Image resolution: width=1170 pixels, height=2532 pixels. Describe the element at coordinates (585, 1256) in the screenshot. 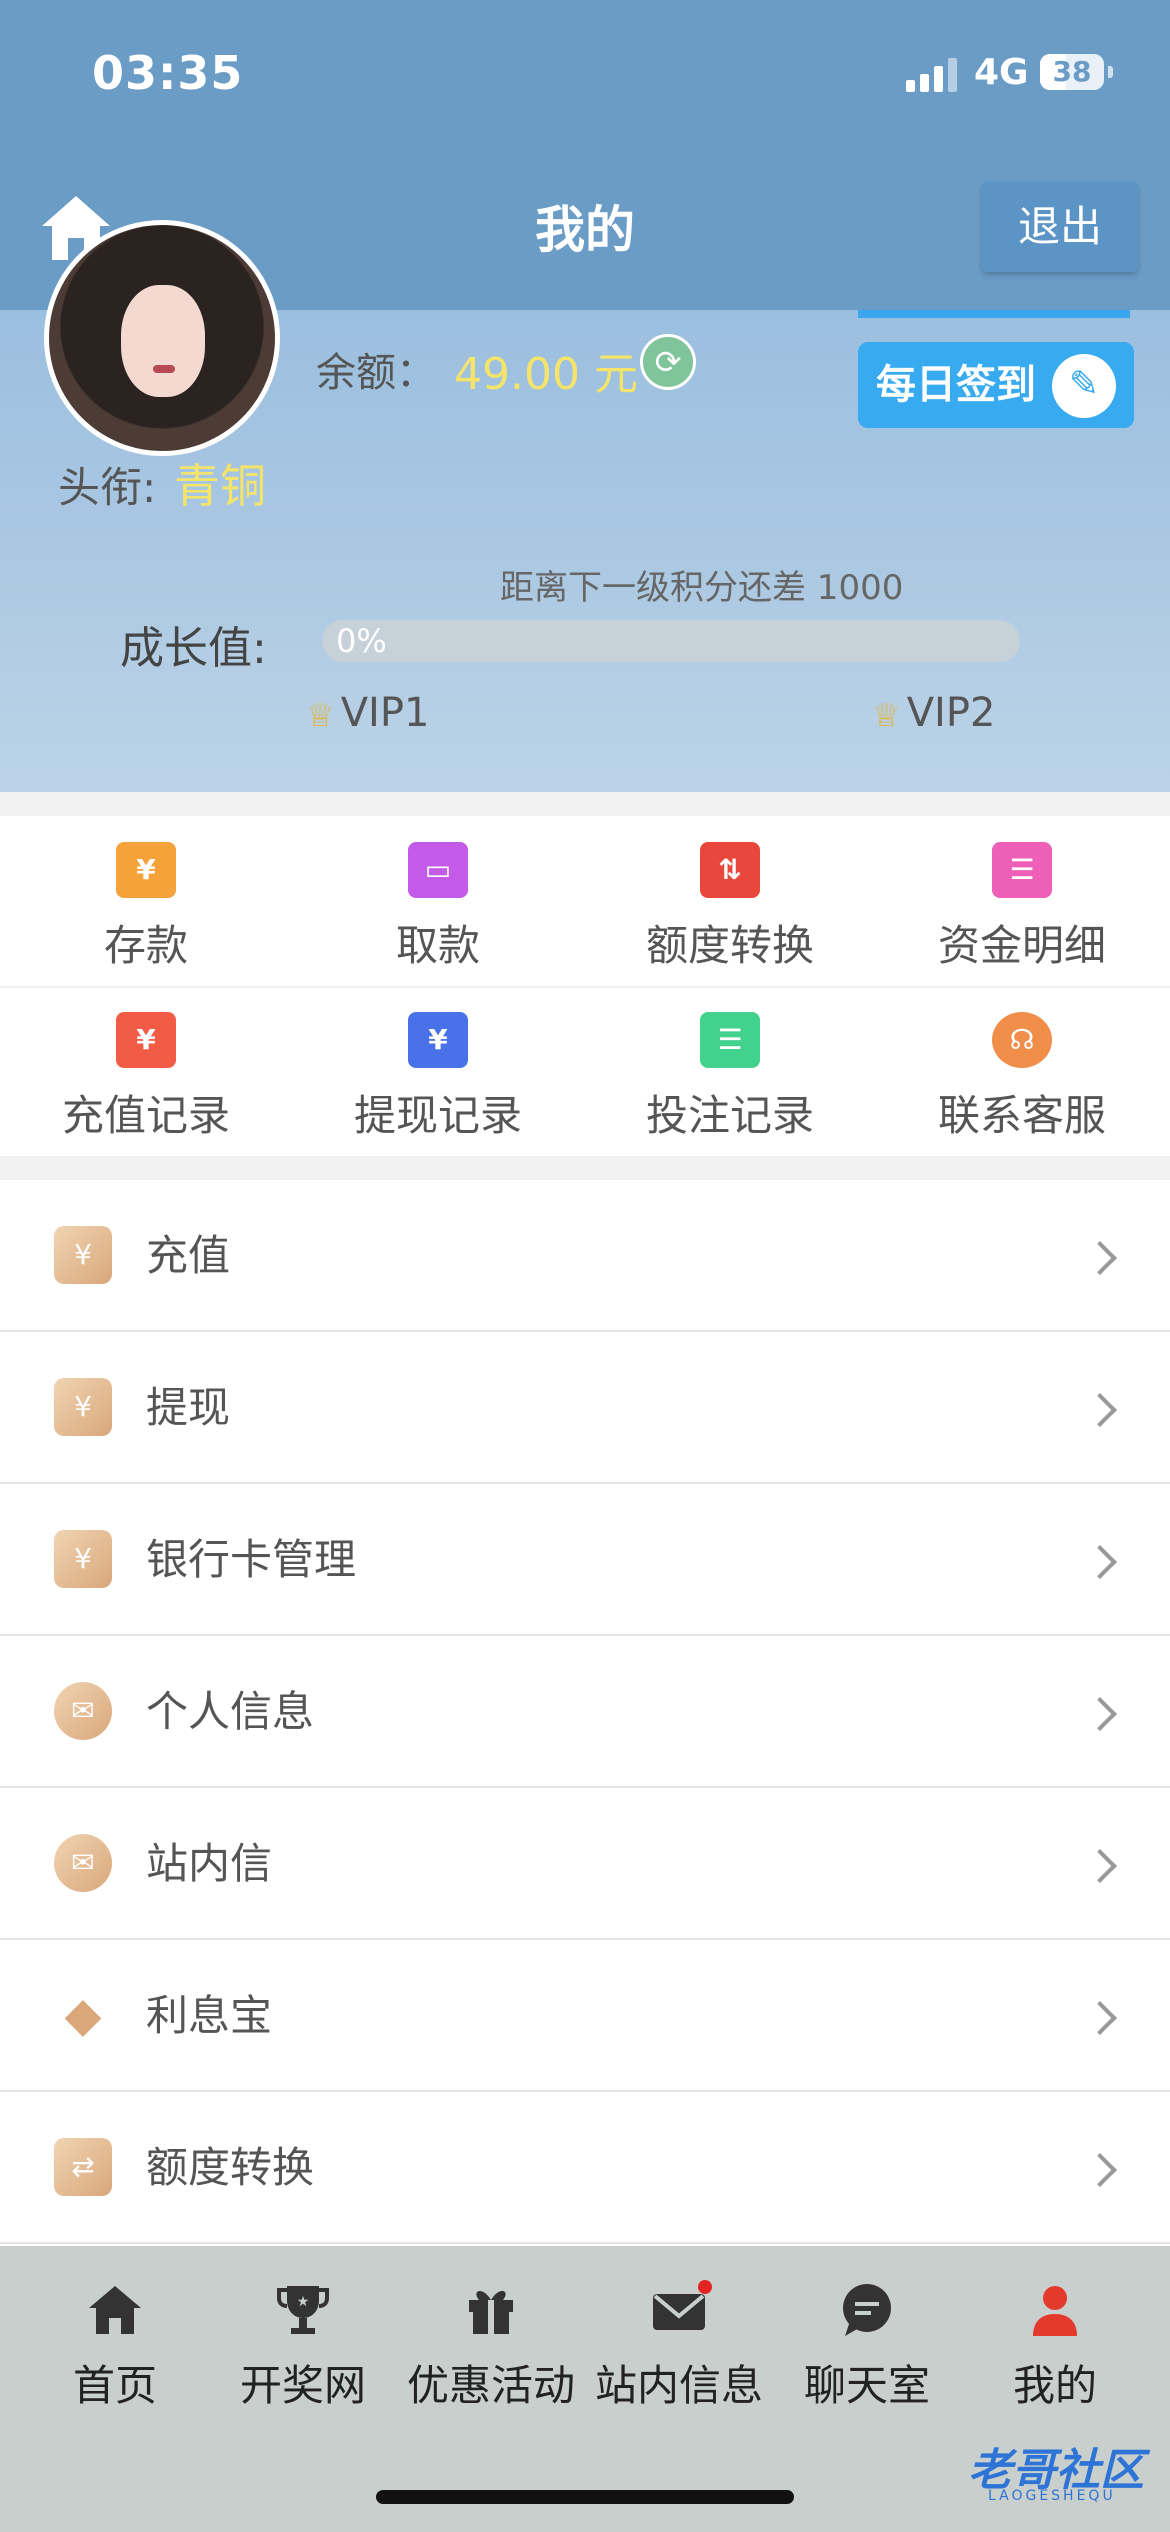

I see `menu-item-recharge: ¥ 充值` at that location.